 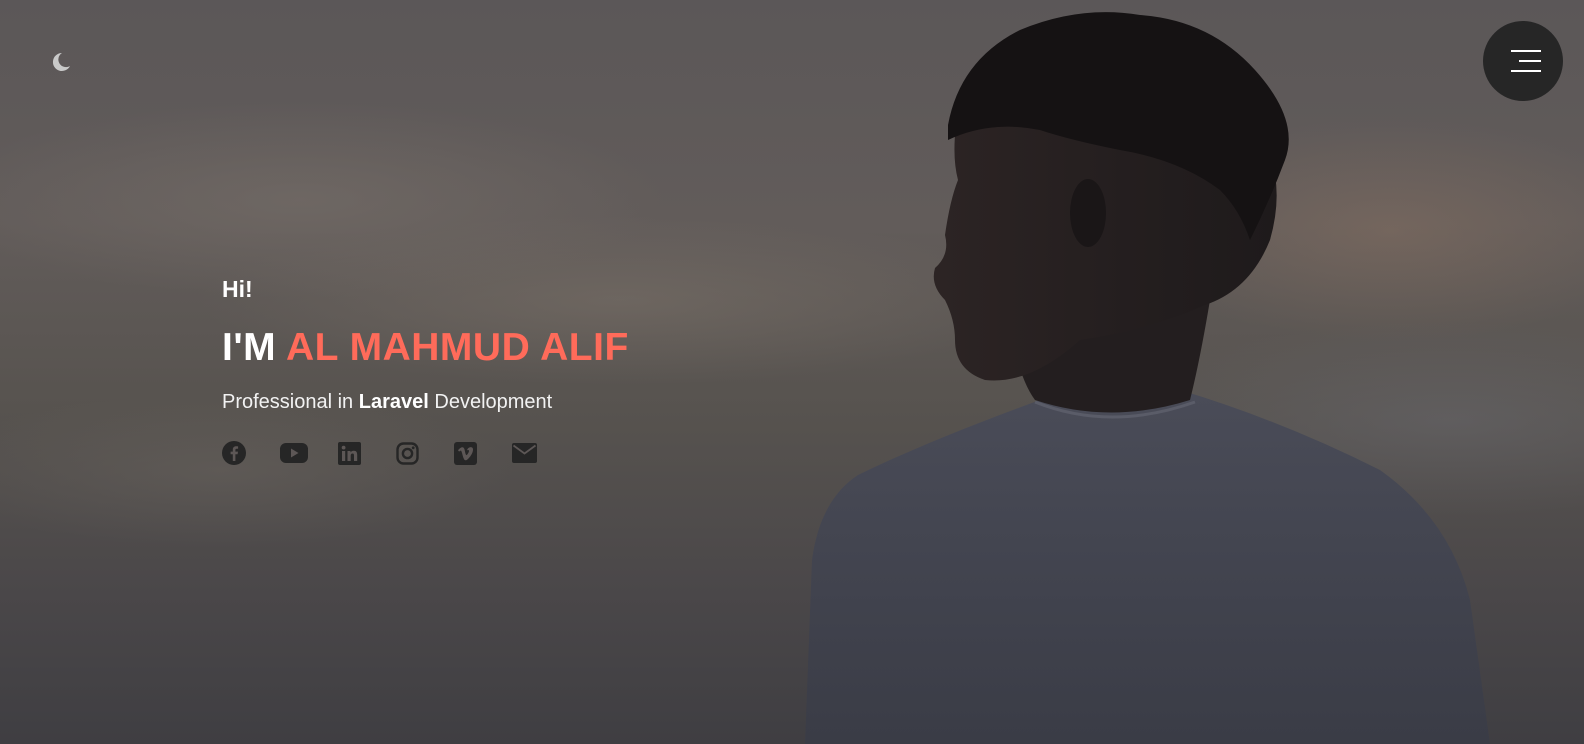 I want to click on headline: I'M AL MAHMUD ALIF, so click(x=425, y=348).